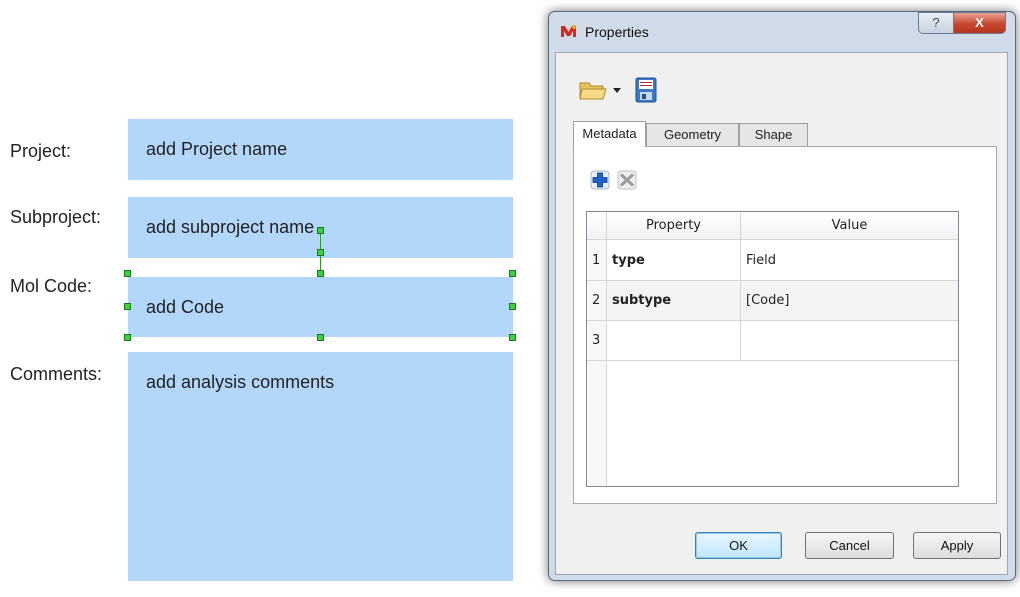  Describe the element at coordinates (41, 151) in the screenshot. I see `label-project: Project:` at that location.